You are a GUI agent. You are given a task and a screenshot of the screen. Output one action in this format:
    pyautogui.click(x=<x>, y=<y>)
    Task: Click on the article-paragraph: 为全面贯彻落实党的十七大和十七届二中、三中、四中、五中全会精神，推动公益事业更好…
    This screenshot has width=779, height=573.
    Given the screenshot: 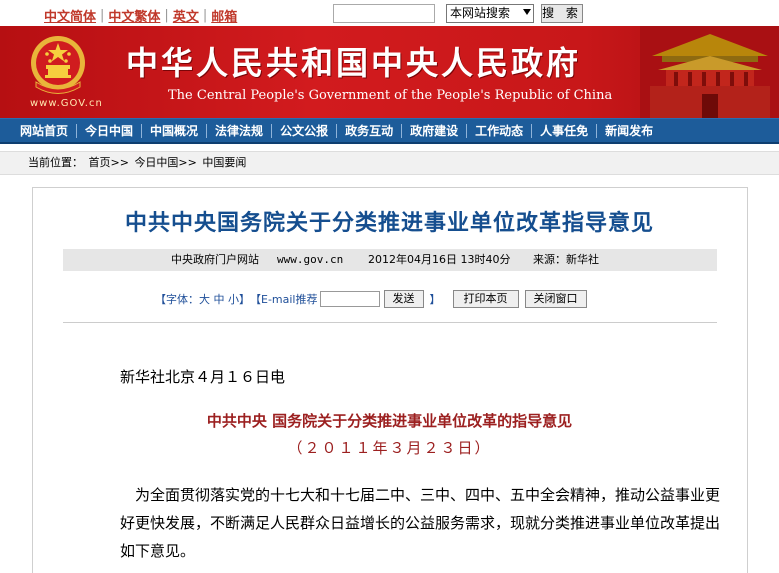 What is the action you would take?
    pyautogui.click(x=420, y=523)
    